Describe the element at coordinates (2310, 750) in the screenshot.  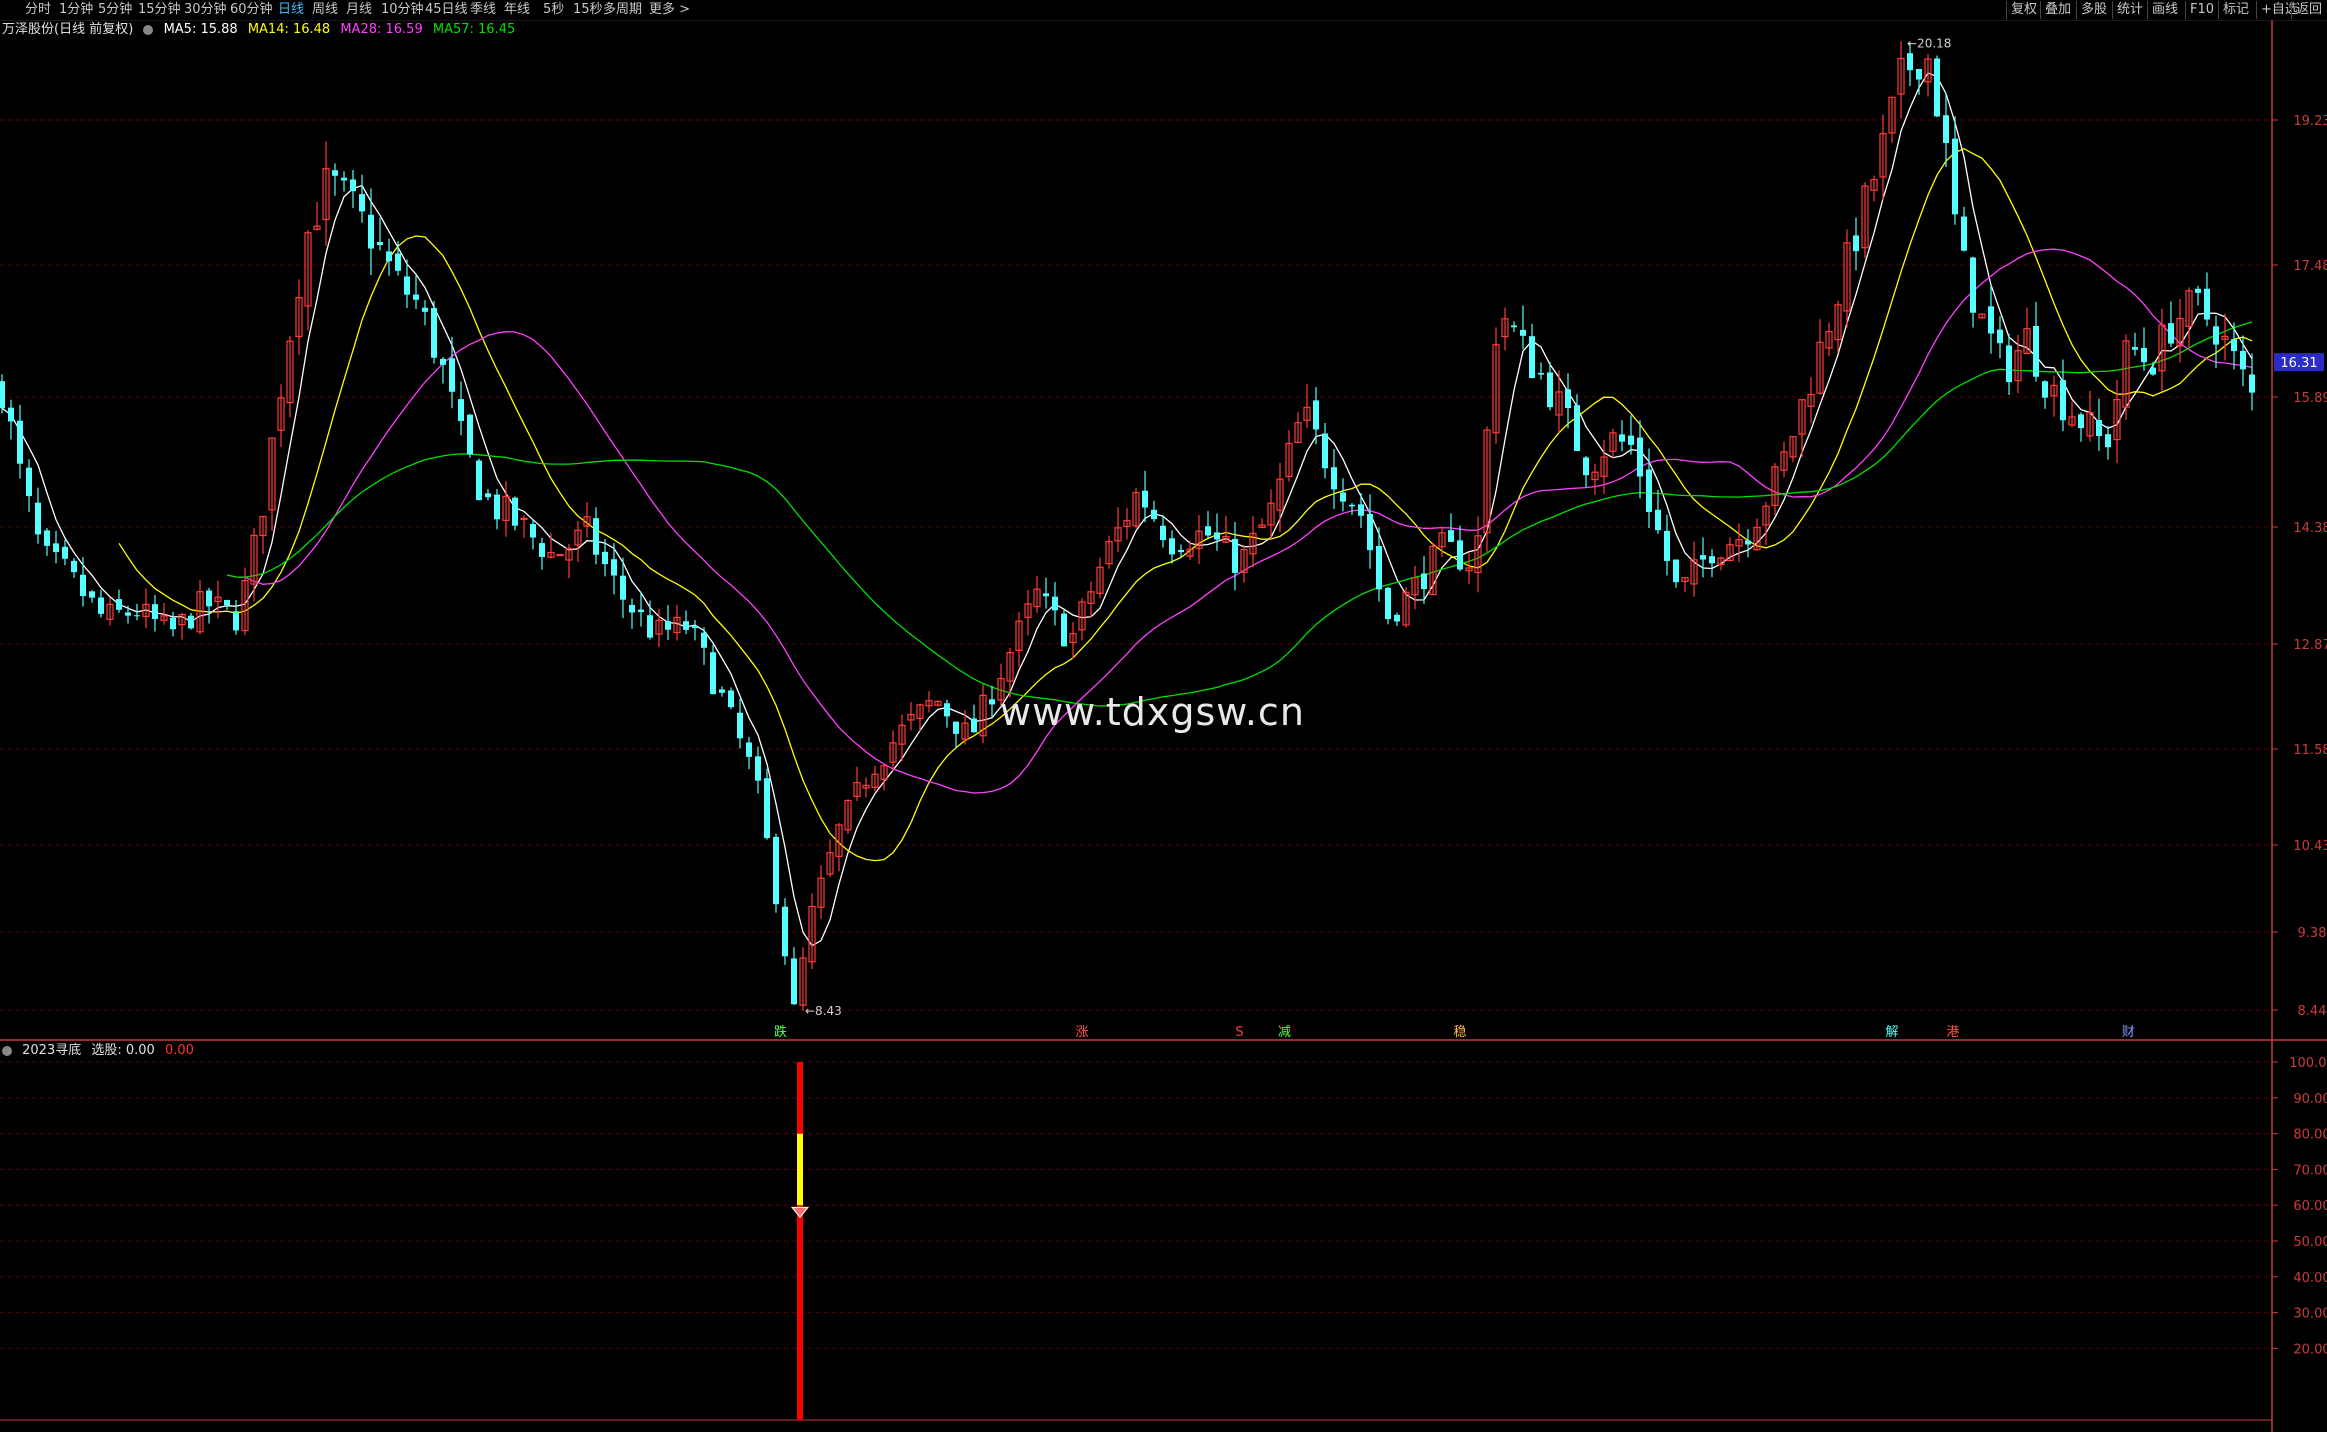
I see `price-tick-label: 11.58` at that location.